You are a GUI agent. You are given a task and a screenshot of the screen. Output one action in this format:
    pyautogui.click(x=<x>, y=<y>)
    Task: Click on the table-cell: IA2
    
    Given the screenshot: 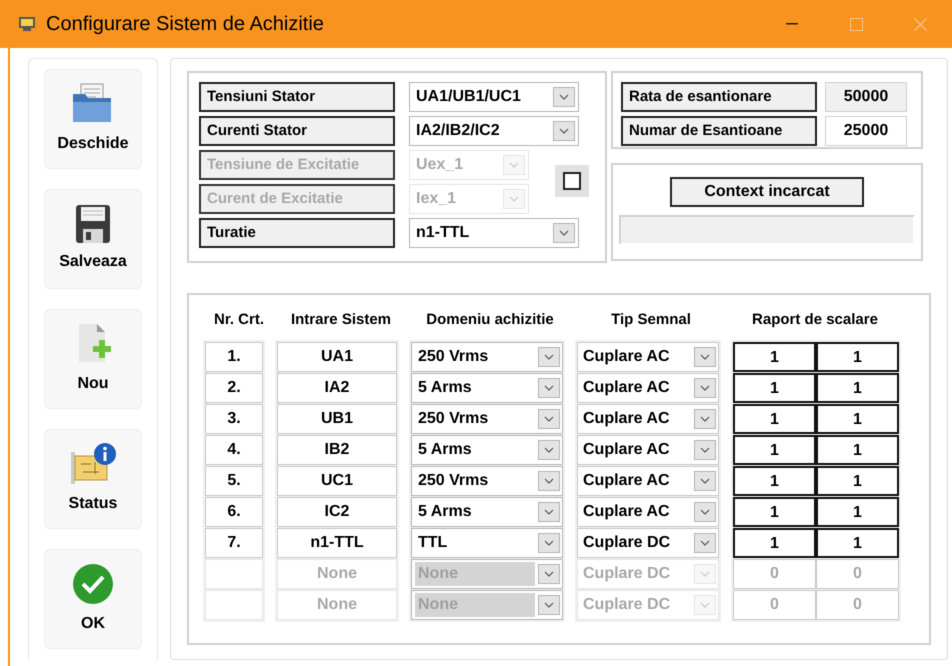 What is the action you would take?
    pyautogui.click(x=337, y=387)
    